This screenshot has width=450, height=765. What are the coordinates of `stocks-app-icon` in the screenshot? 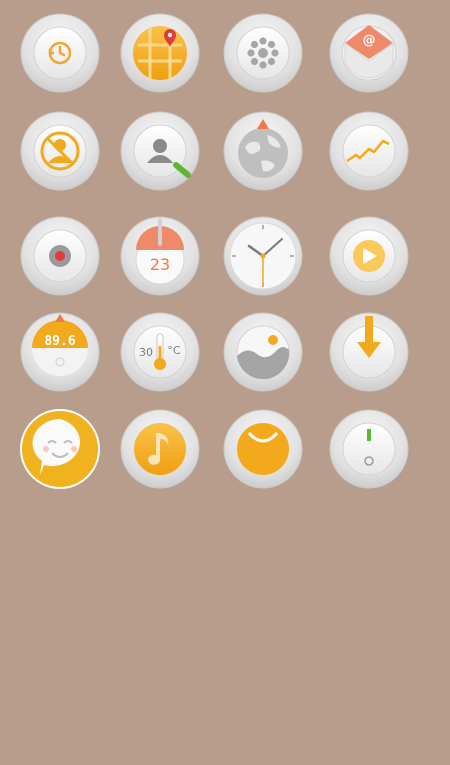 It's located at (369, 151).